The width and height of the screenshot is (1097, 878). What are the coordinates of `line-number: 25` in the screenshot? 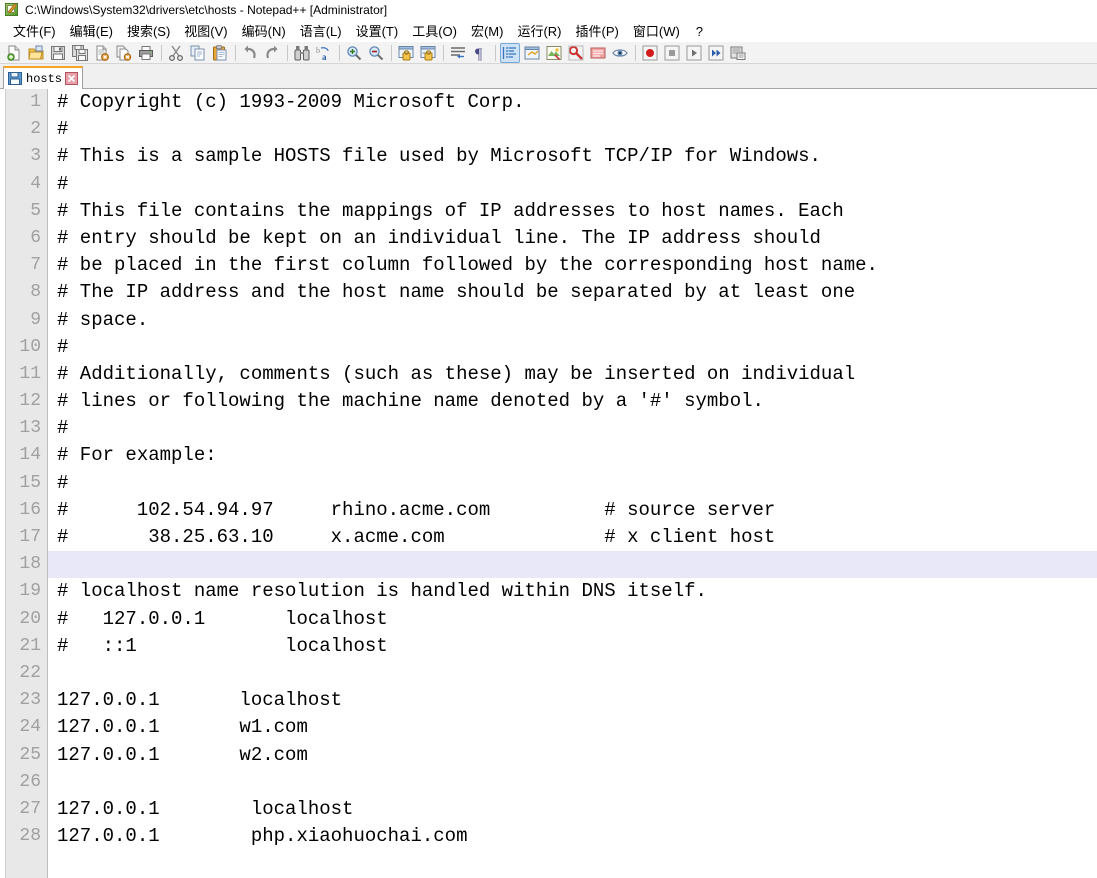 It's located at (30, 754).